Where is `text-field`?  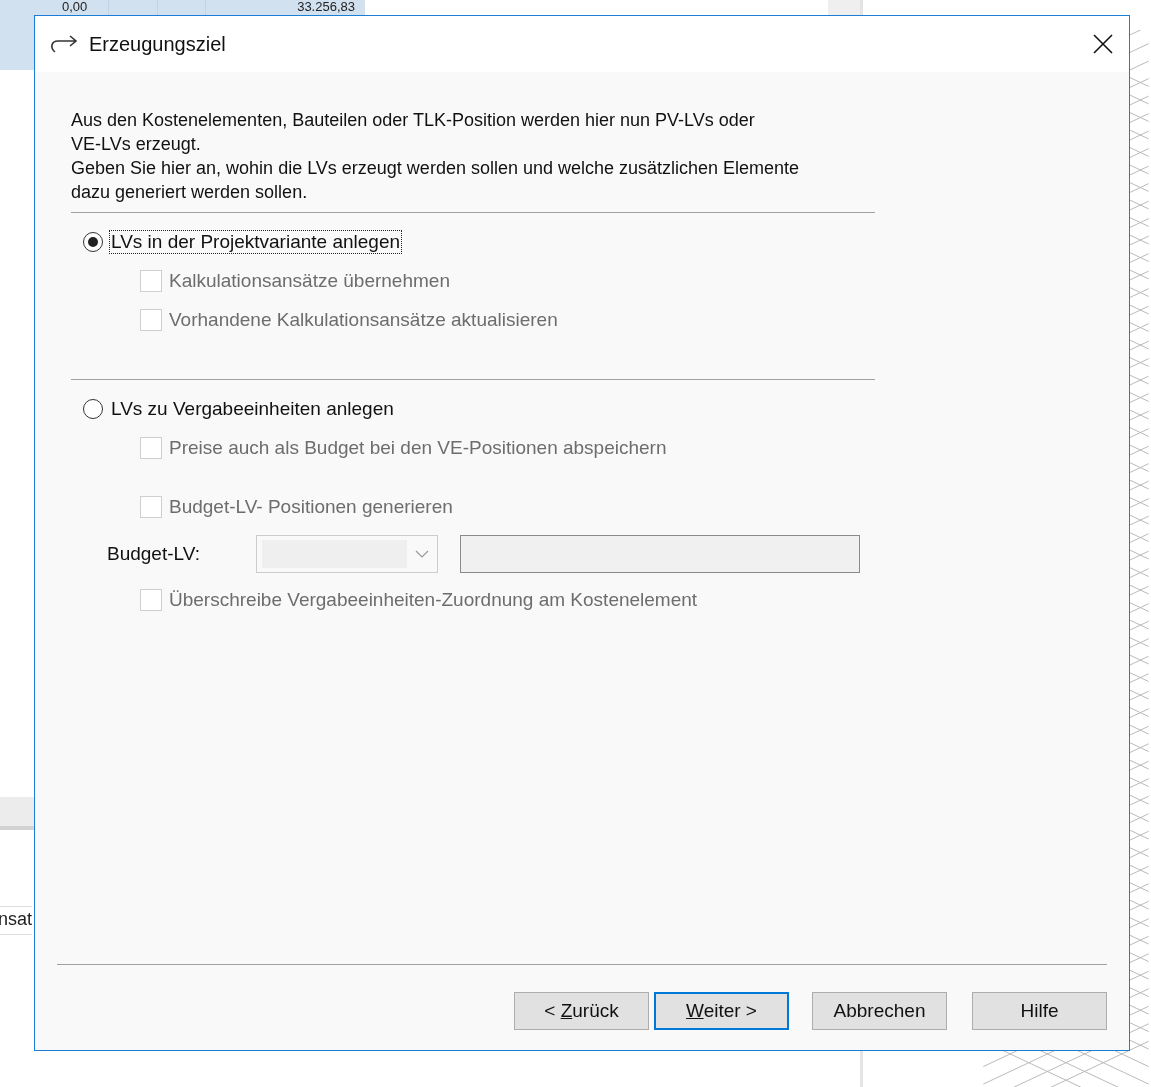
text-field is located at coordinates (660, 554).